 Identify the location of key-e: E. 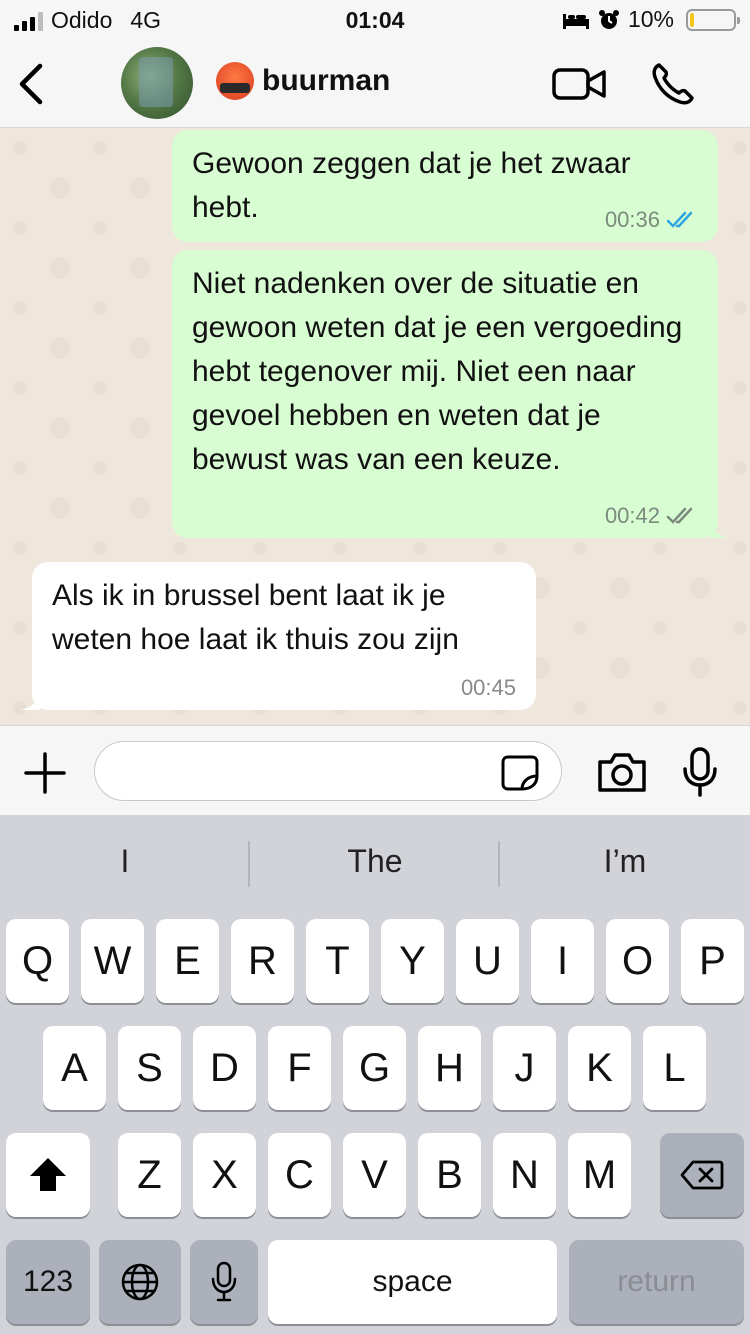
(187, 961).